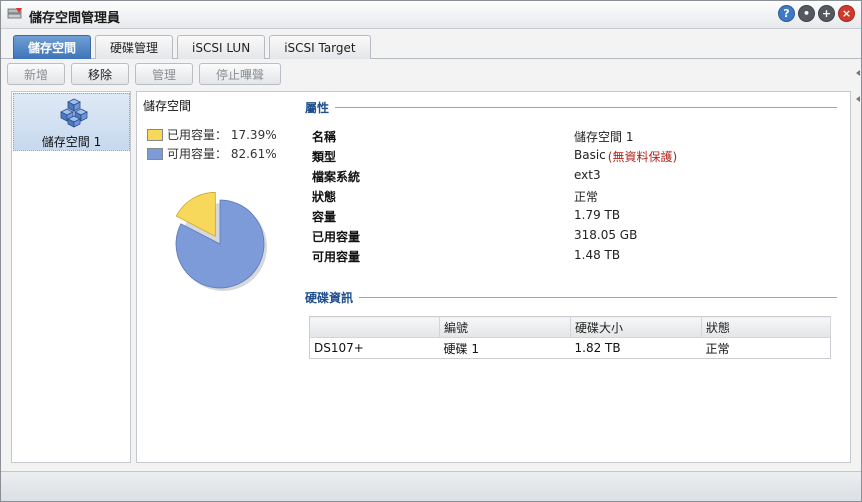 The width and height of the screenshot is (862, 502). I want to click on tab-disk-management: 硬碟管理, so click(134, 47).